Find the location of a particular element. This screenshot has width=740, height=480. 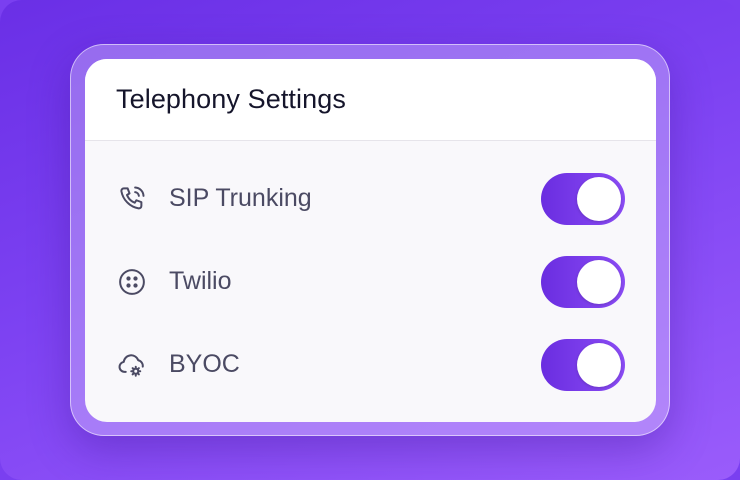

twilio-toggle is located at coordinates (583, 281).